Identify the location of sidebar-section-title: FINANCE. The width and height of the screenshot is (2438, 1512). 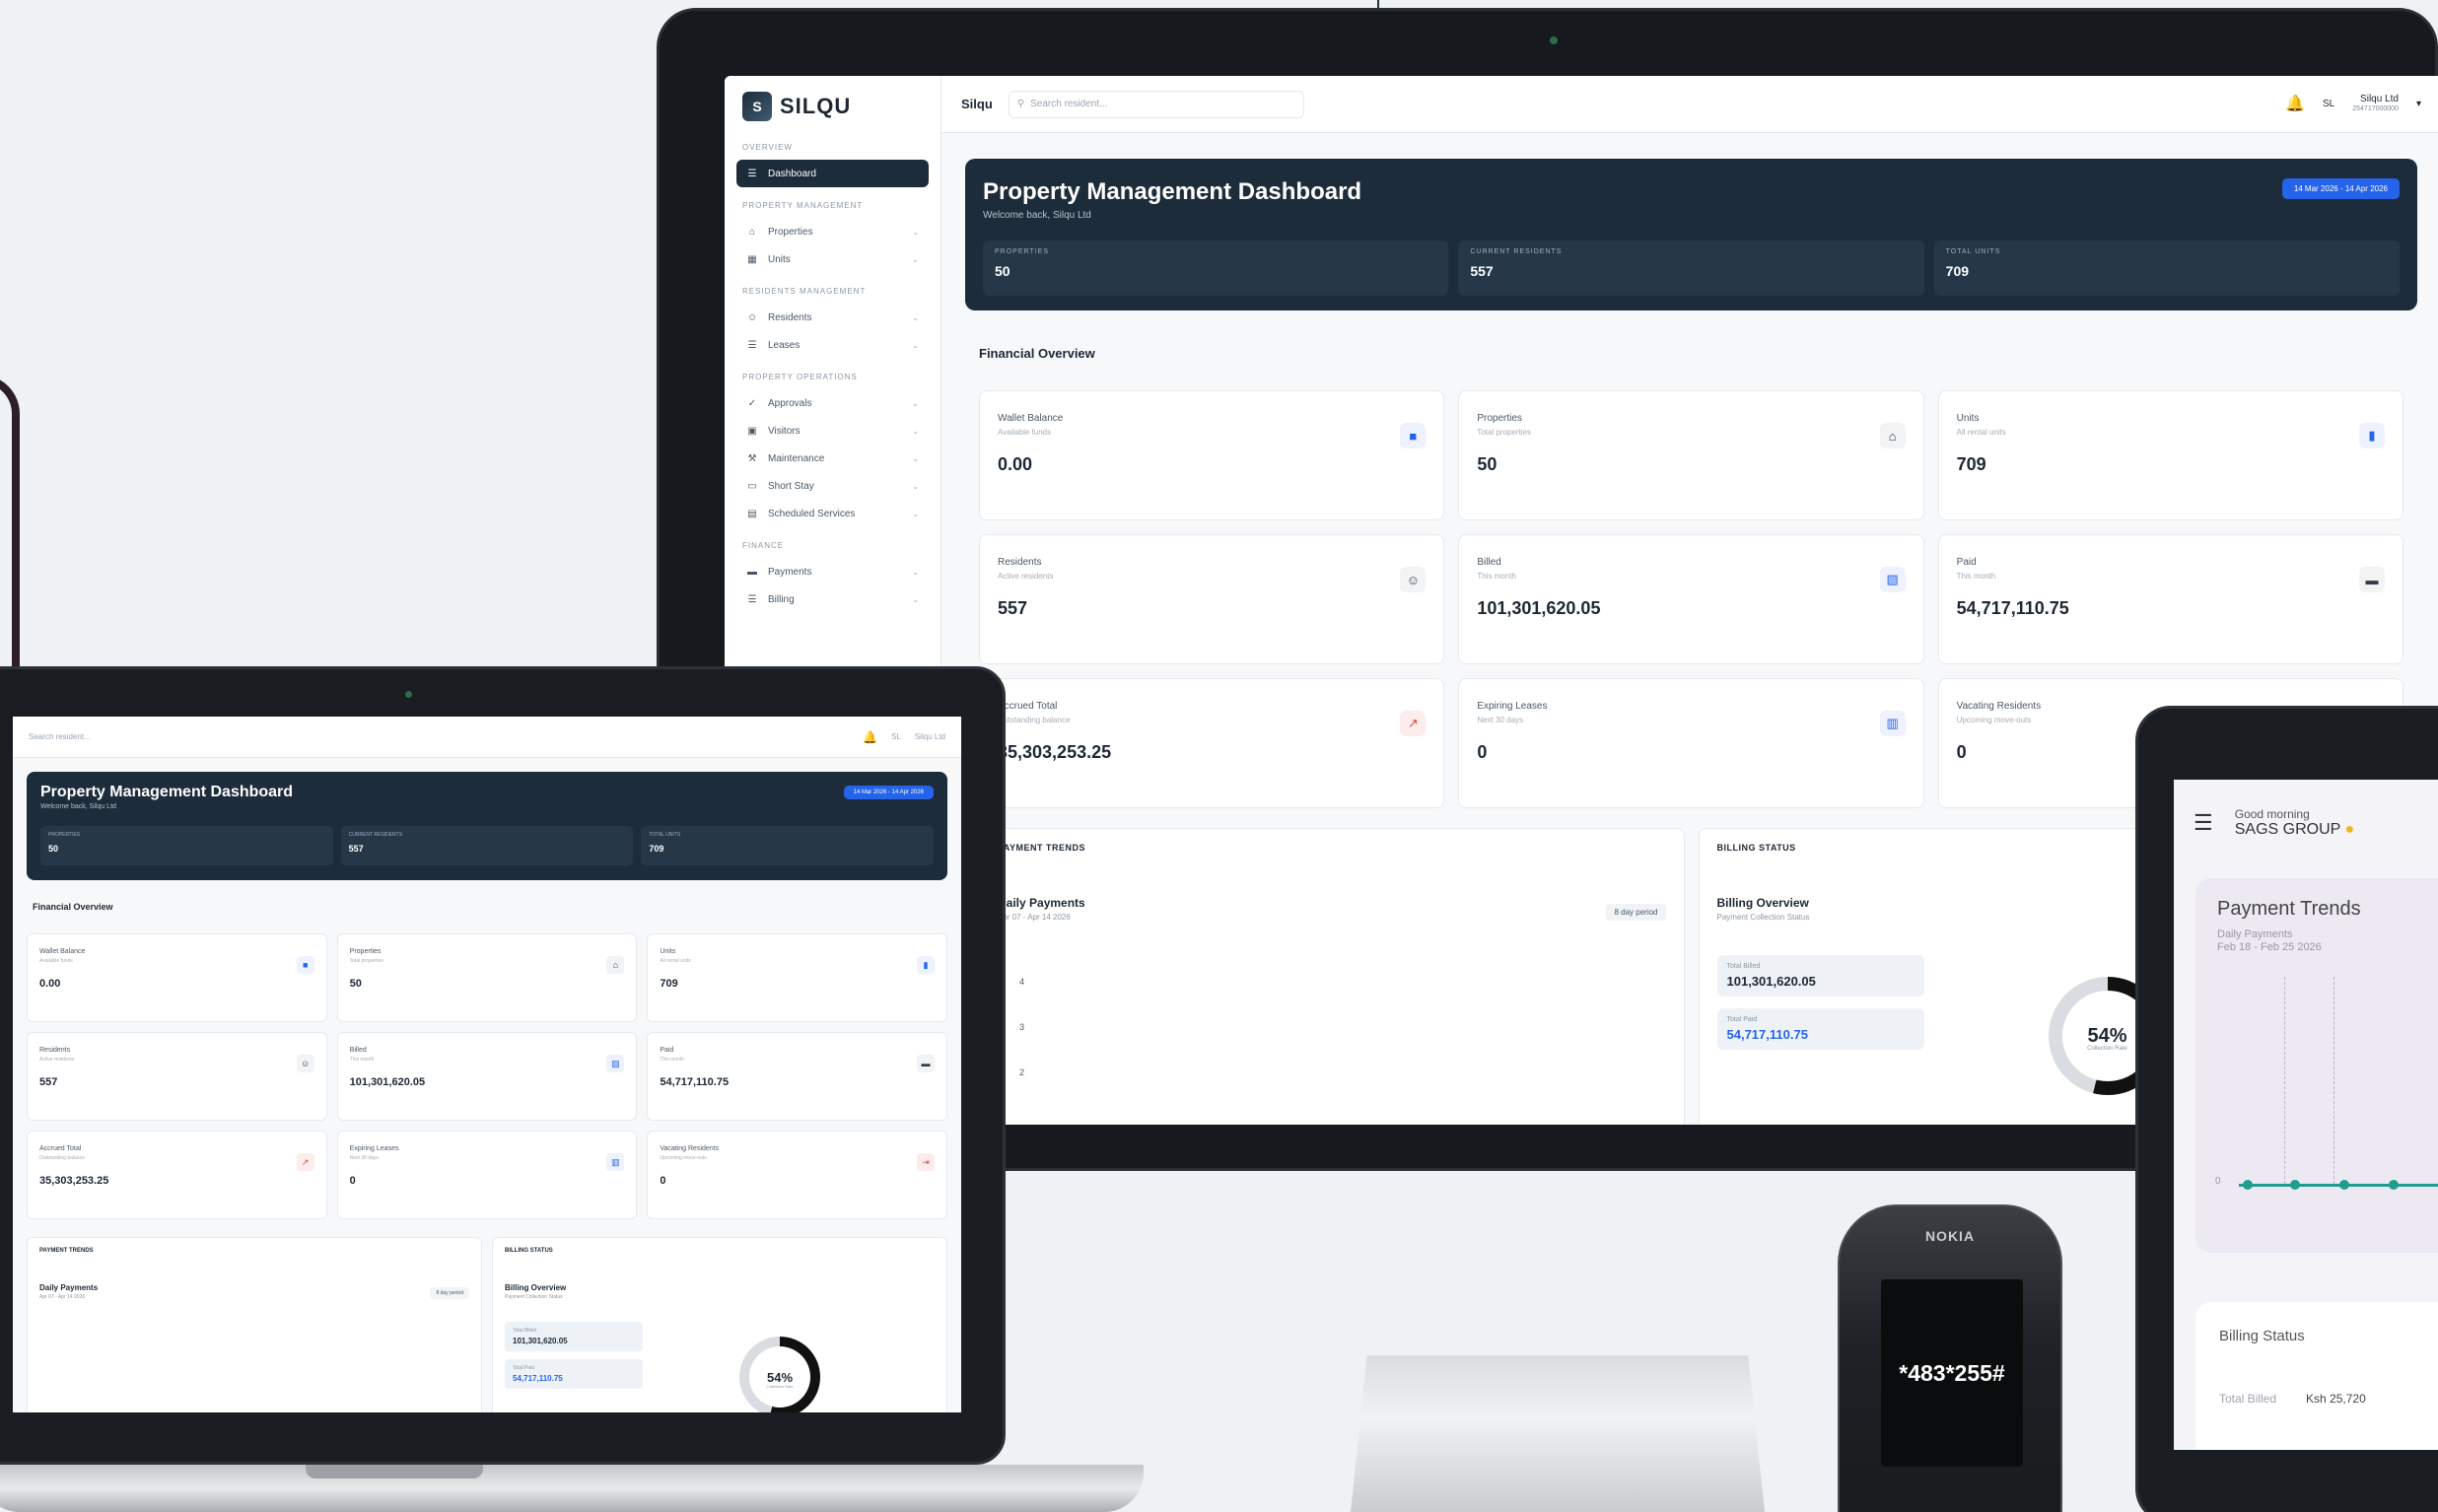
(763, 545).